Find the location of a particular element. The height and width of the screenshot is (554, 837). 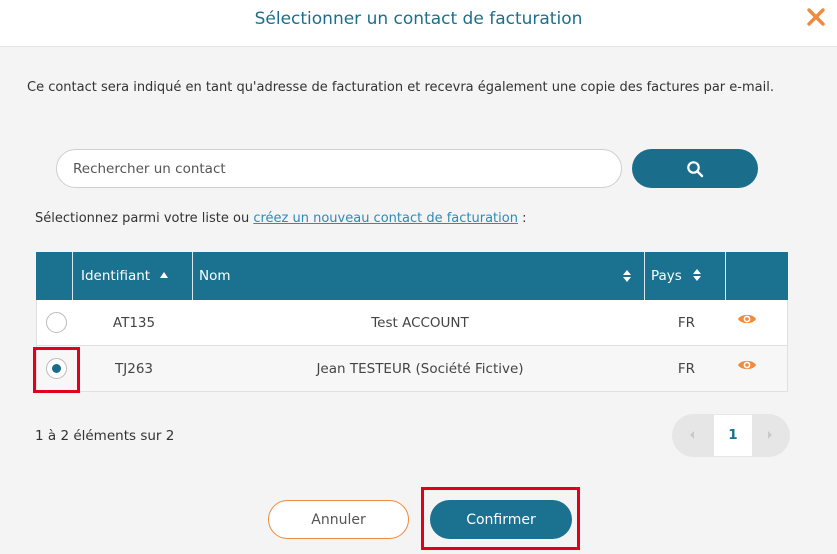

cell-identifiant: TJ263 is located at coordinates (134, 369).